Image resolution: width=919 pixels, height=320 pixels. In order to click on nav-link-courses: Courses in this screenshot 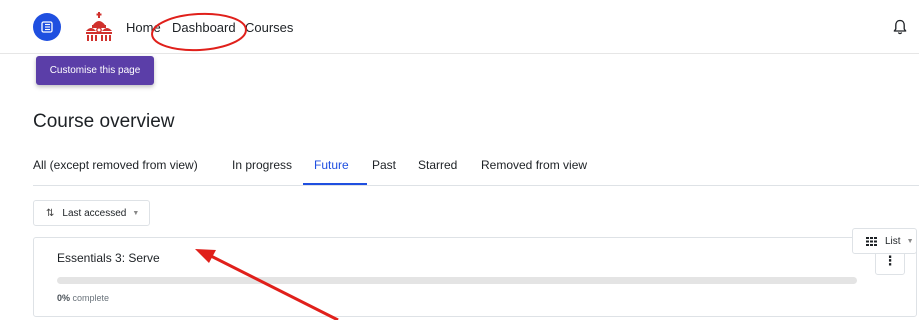, I will do `click(269, 27)`.